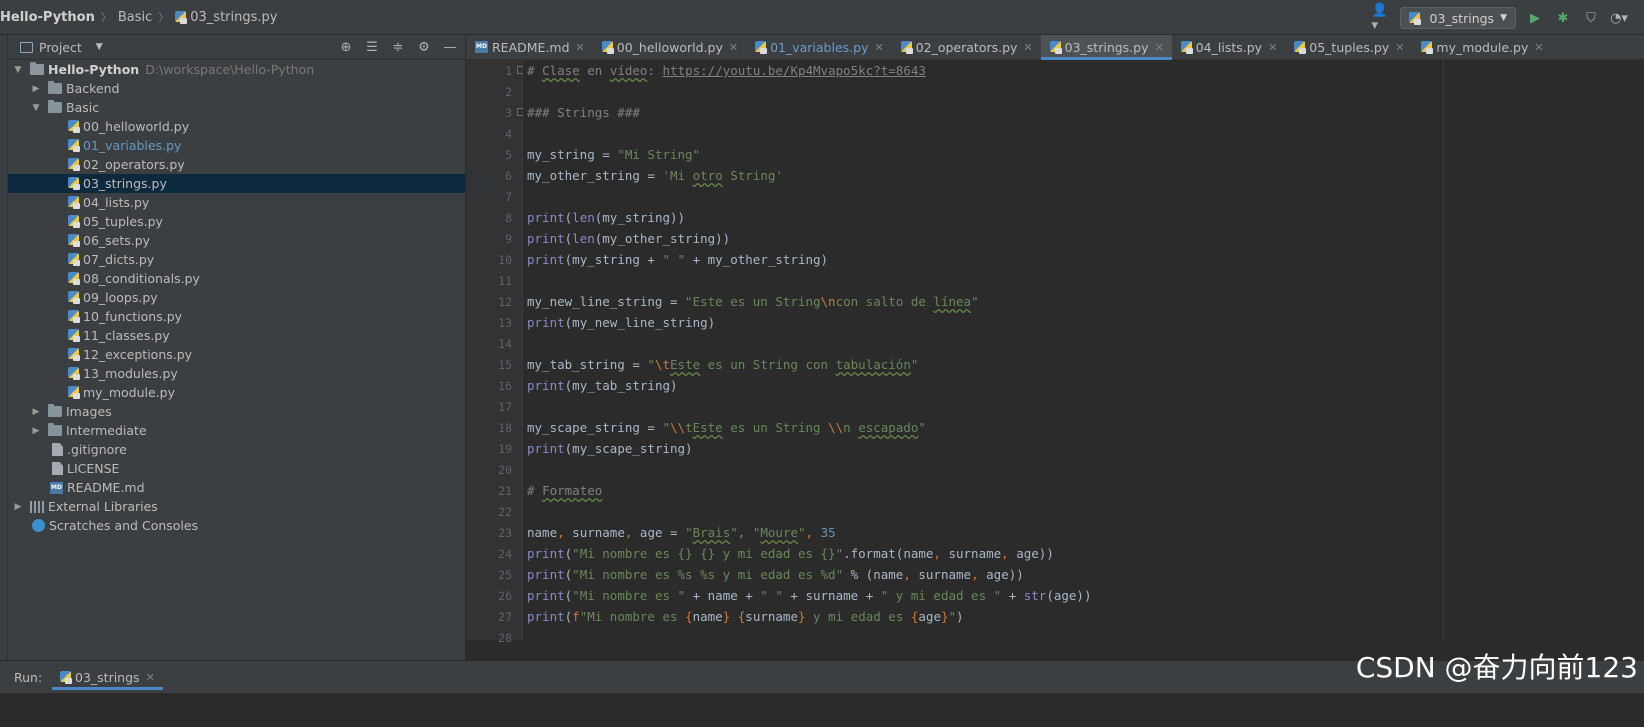  Describe the element at coordinates (1496, 667) in the screenshot. I see `watermark: CSDN @奋力向前123` at that location.